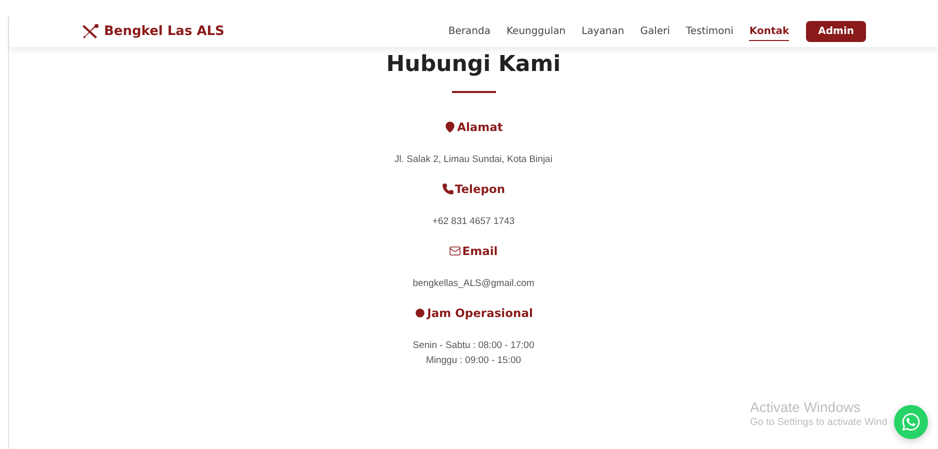  I want to click on map-pin-icon, so click(450, 127).